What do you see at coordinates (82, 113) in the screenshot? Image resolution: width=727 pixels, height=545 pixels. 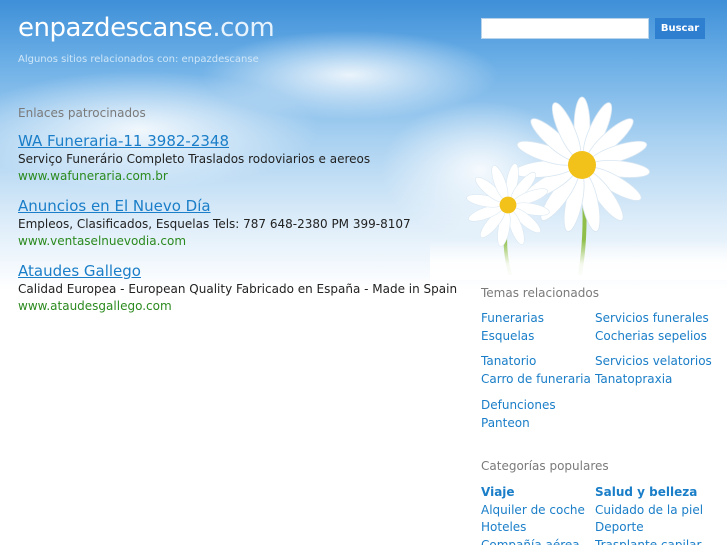 I see `sponsored-heading: Enlaces patrocinados` at bounding box center [82, 113].